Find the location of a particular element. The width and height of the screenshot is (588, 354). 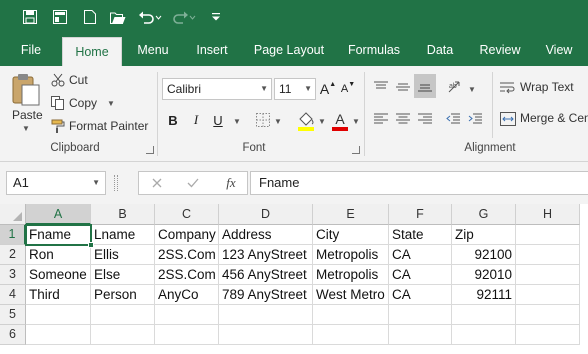

name-box: A1 ▼ is located at coordinates (56, 183).